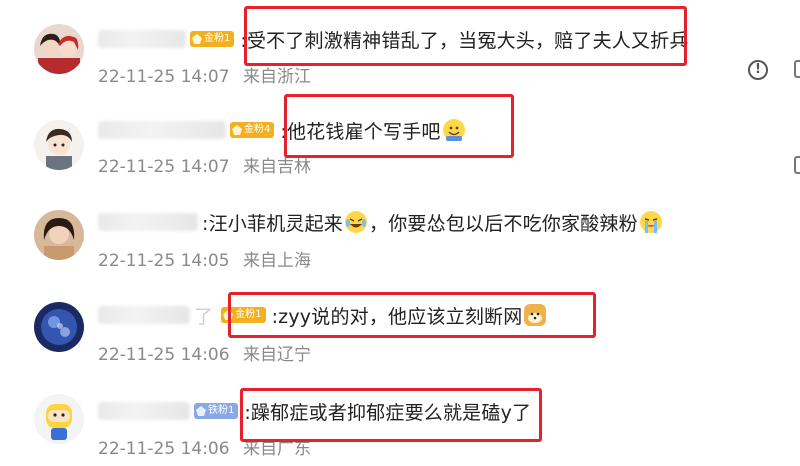 The width and height of the screenshot is (800, 466). Describe the element at coordinates (276, 167) in the screenshot. I see `location: 来自吉林` at that location.